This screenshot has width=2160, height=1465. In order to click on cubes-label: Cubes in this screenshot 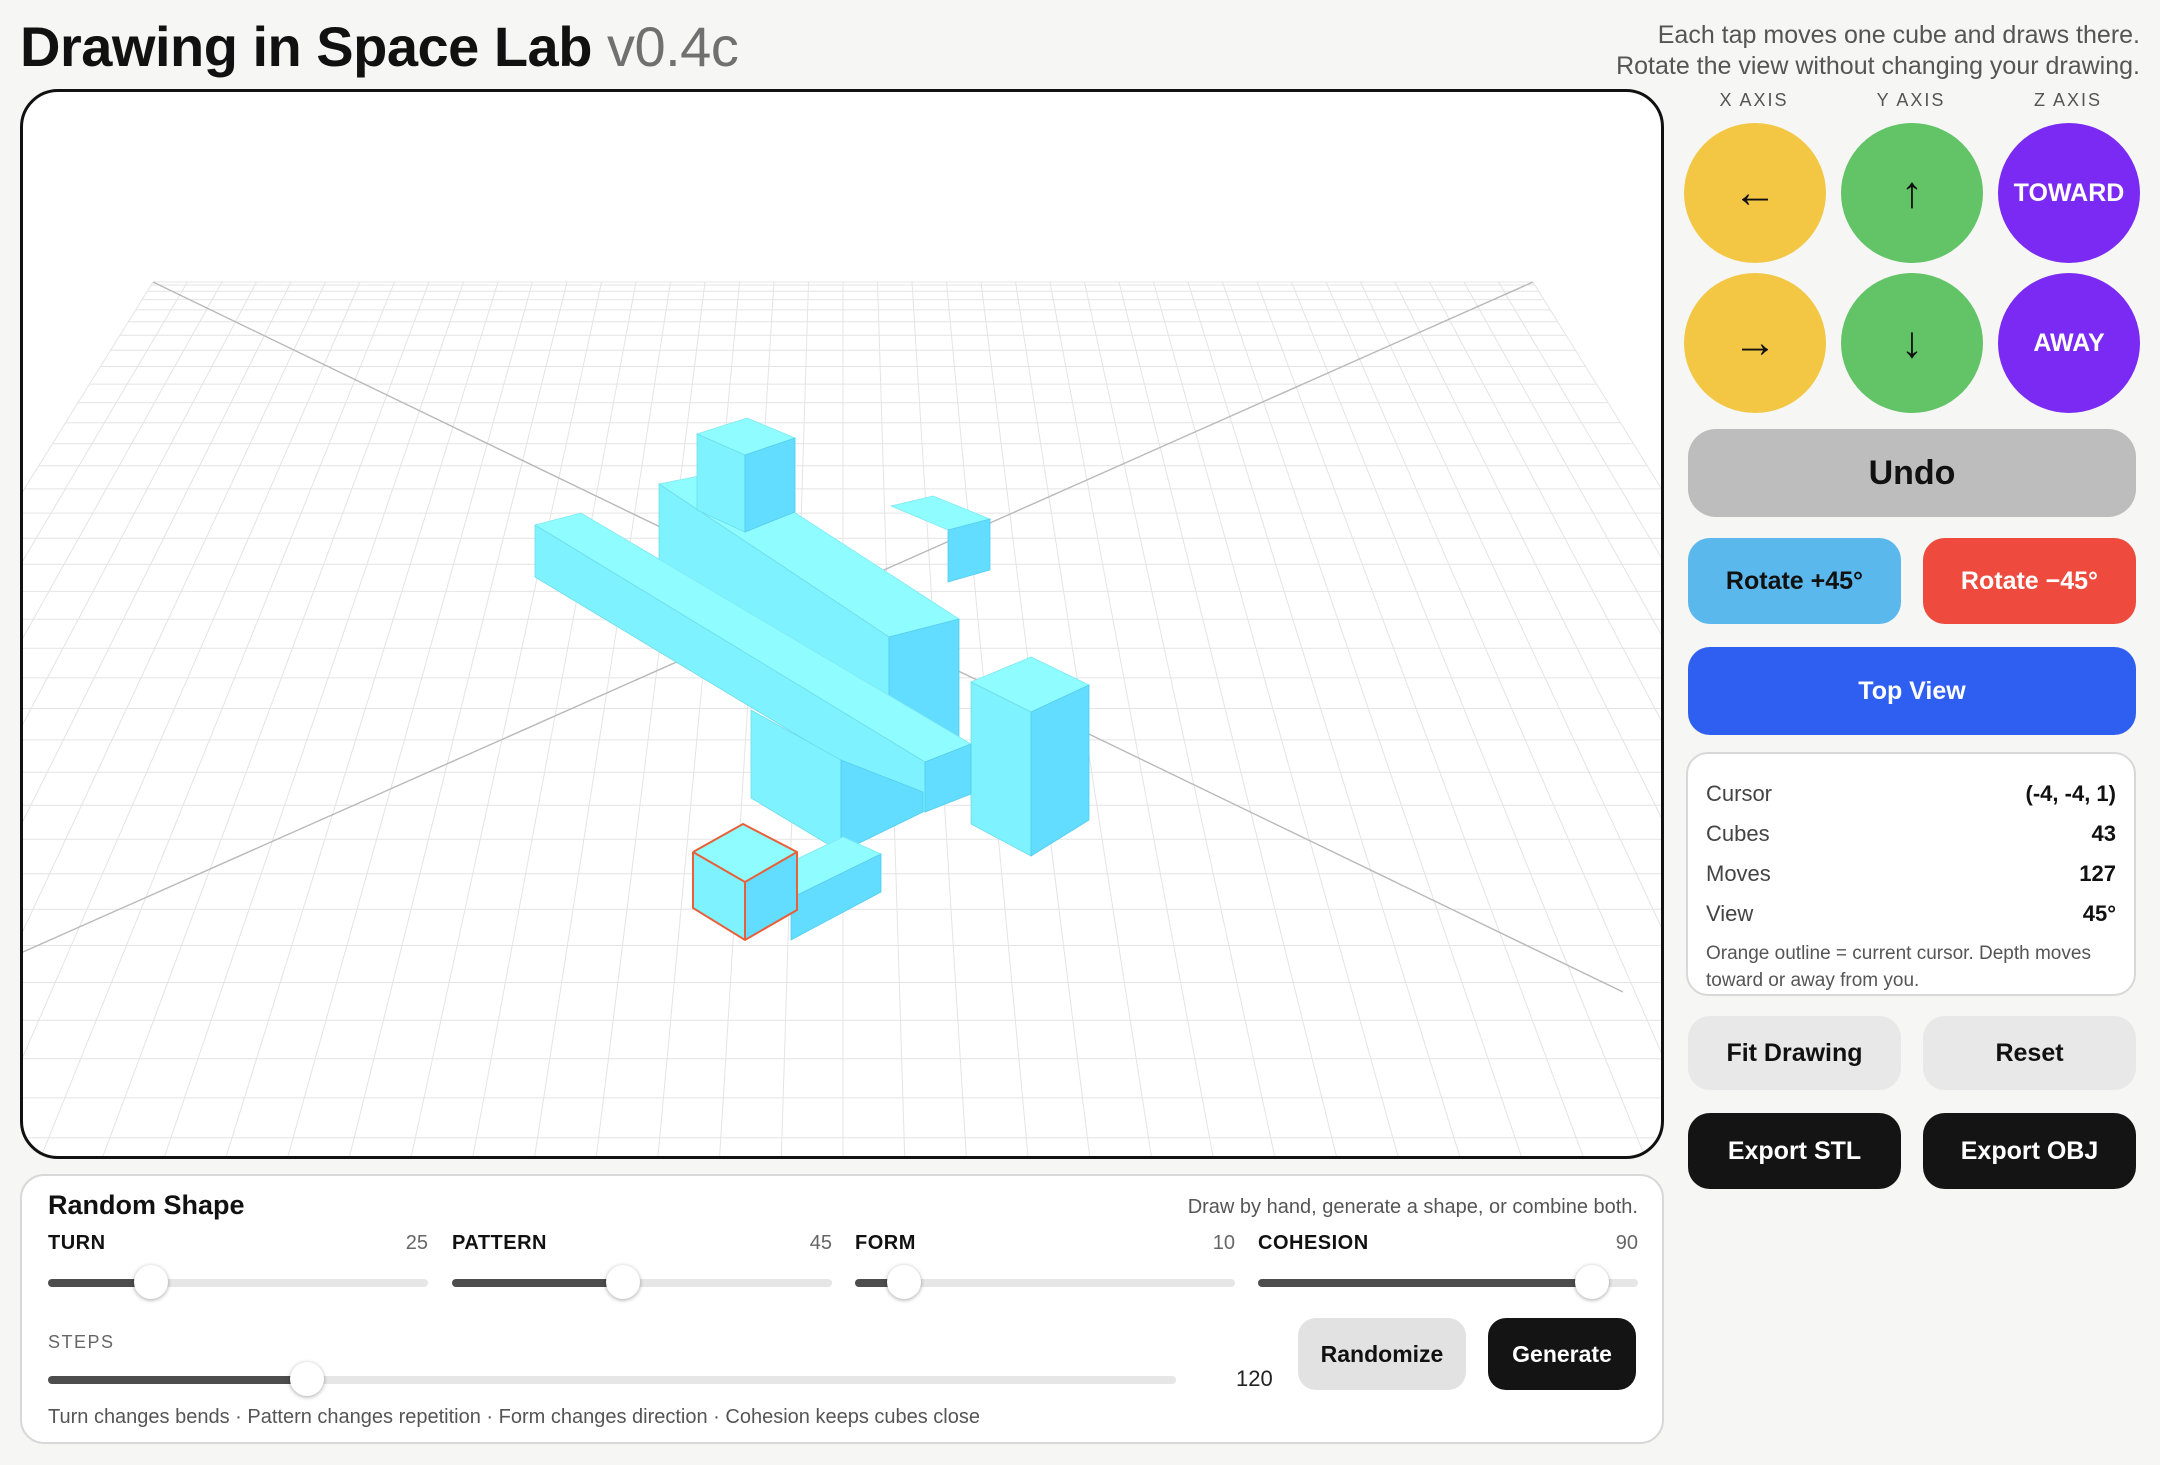, I will do `click(1738, 833)`.